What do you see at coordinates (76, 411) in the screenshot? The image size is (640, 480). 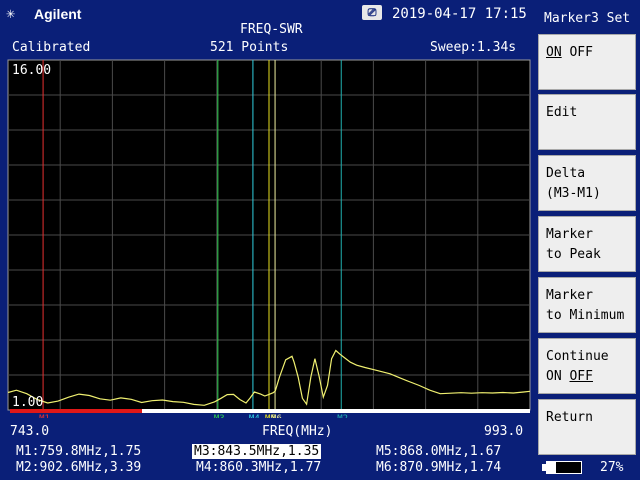 I see `span-bar-left` at bounding box center [76, 411].